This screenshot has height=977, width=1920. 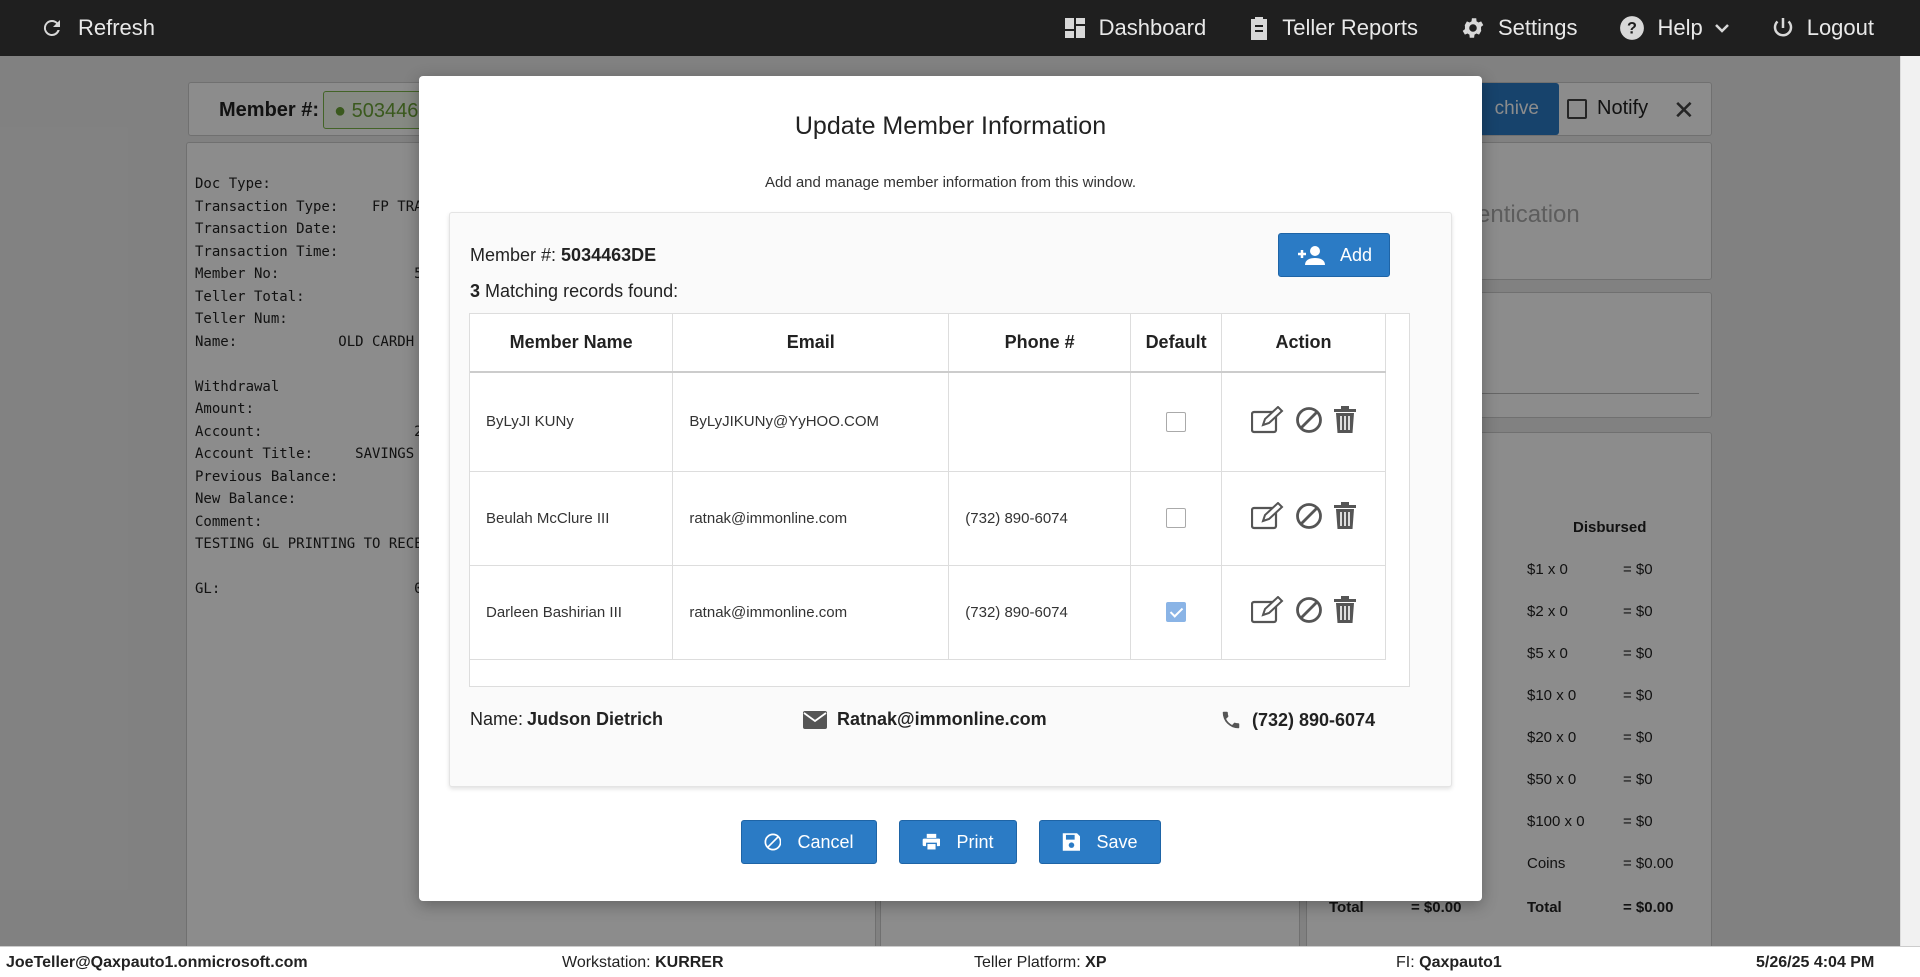 I want to click on selected-email: Ratnak@immonline.com, so click(x=925, y=719).